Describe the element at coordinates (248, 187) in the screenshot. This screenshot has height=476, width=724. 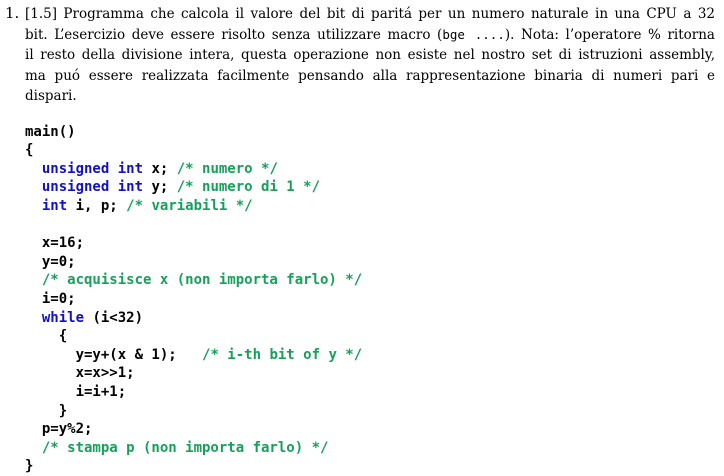
I see `comment-numero-di-1: /* numero di 1 */` at that location.